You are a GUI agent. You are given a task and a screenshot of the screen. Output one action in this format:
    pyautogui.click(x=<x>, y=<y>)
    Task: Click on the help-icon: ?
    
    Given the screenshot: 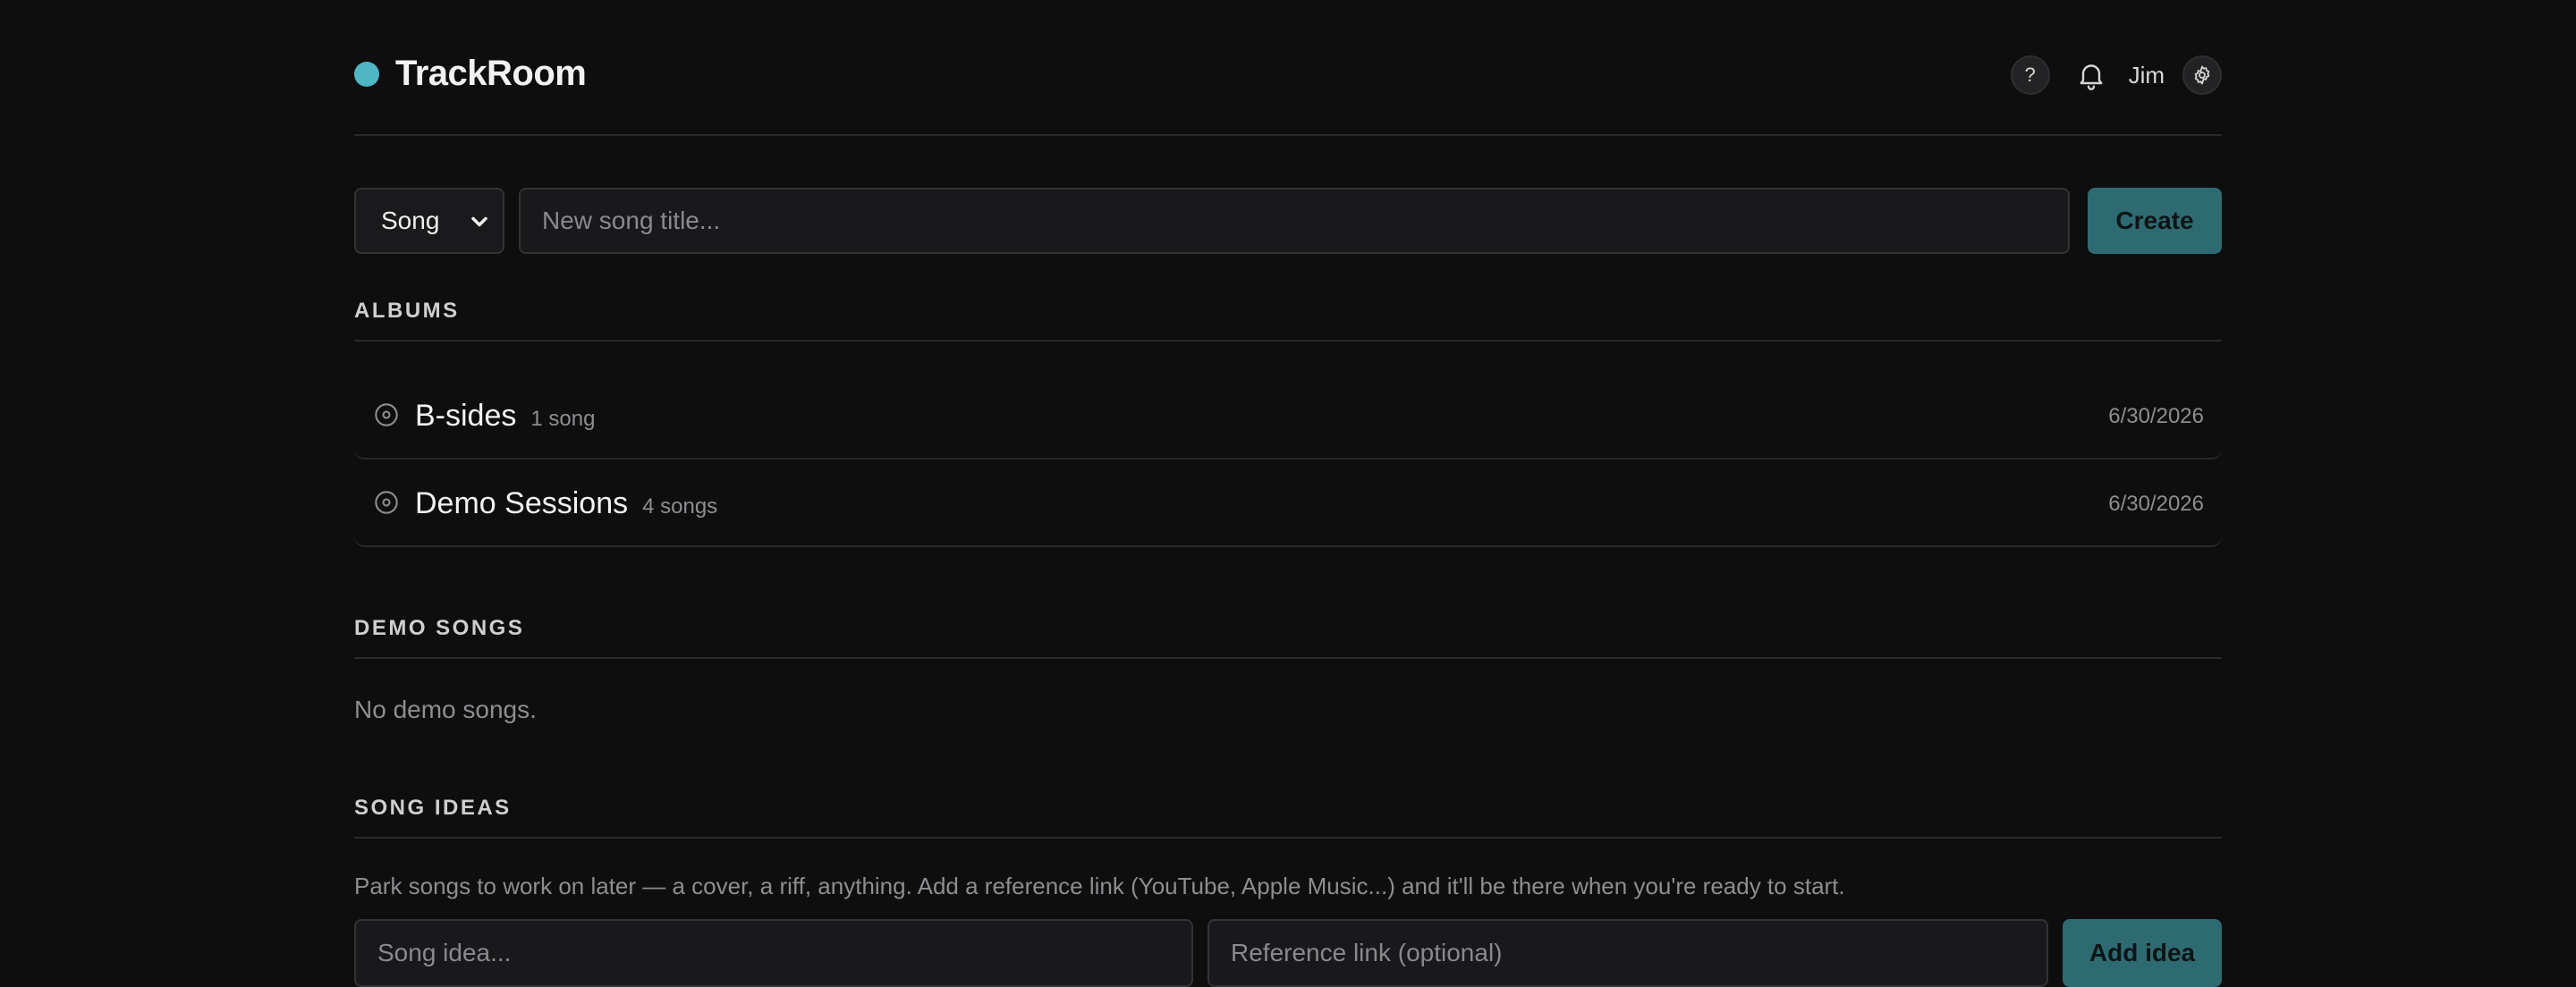 What is the action you would take?
    pyautogui.click(x=2030, y=74)
    